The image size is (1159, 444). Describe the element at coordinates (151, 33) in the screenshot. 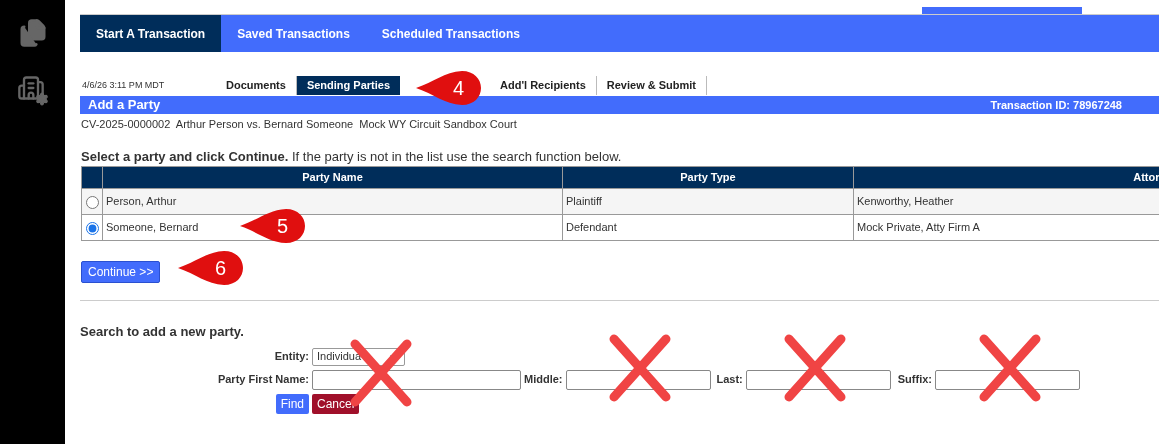

I see `nav-tab: Start A Transaction` at that location.